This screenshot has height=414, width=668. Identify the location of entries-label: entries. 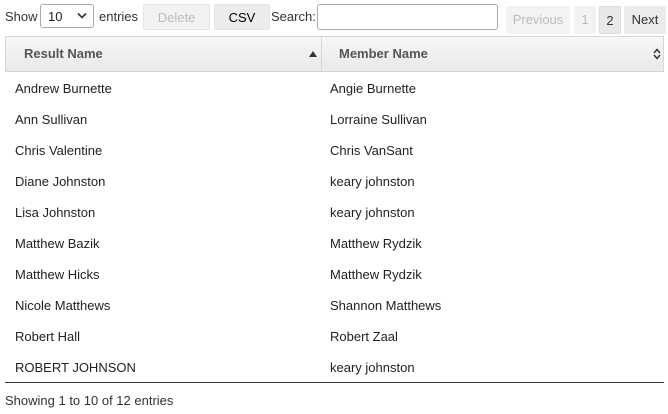
(119, 16).